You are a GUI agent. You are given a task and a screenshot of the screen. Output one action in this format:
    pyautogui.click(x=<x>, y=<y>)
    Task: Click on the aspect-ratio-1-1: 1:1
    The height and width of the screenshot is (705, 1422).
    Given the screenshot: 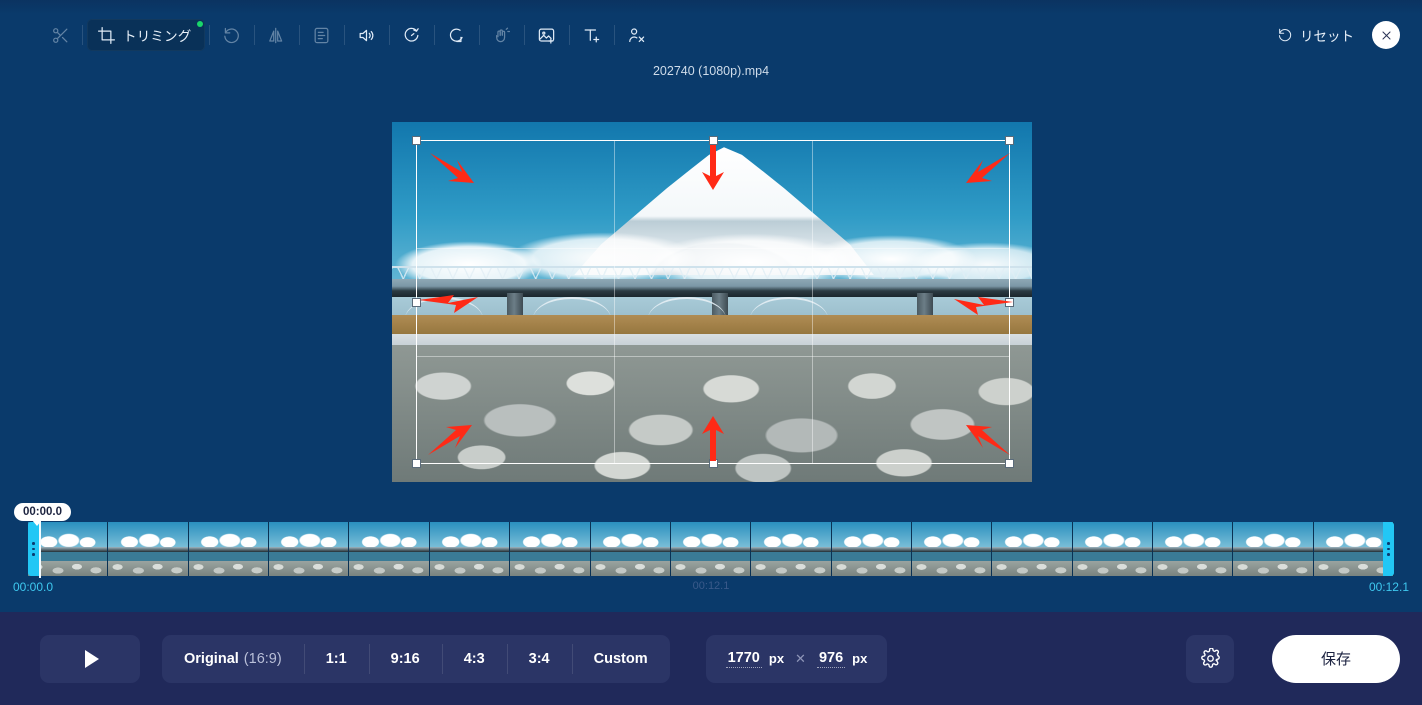 What is the action you would take?
    pyautogui.click(x=336, y=659)
    